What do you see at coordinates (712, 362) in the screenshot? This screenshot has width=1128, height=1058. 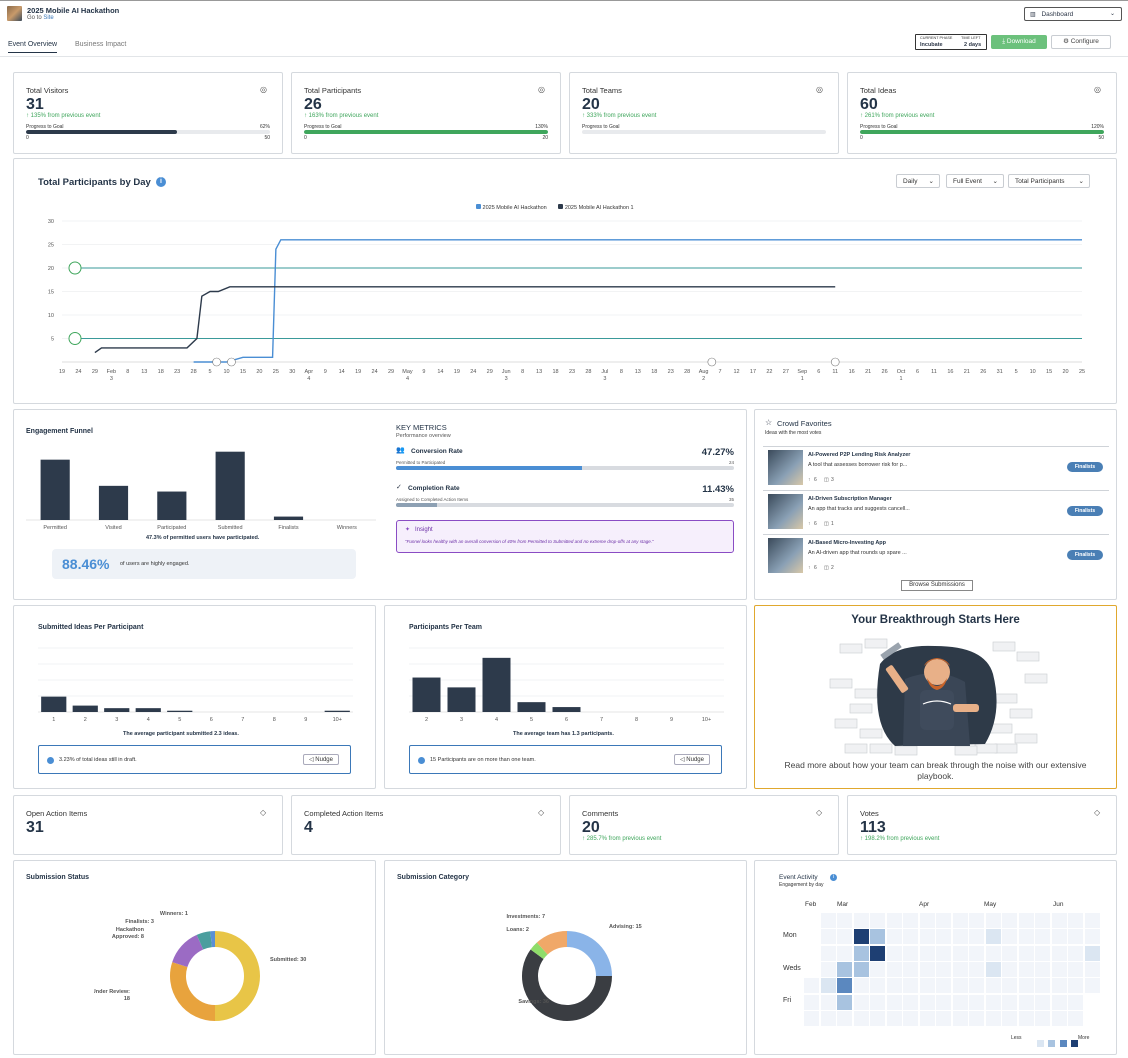 I see `event-marker-icon` at bounding box center [712, 362].